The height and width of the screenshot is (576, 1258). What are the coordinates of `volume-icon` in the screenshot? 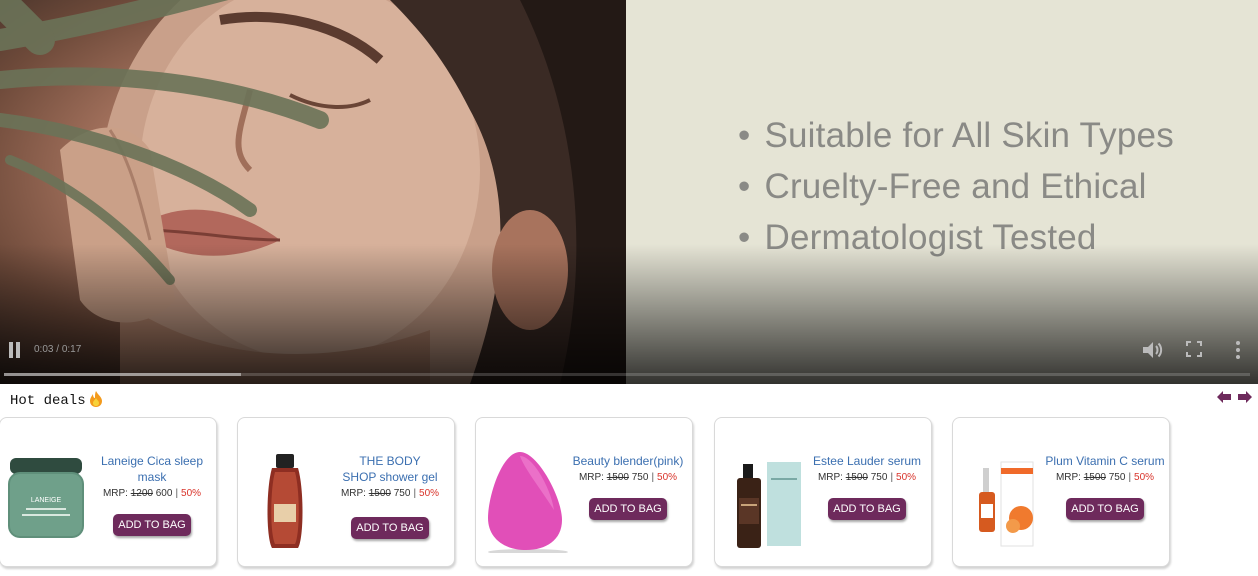 It's located at (1152, 350).